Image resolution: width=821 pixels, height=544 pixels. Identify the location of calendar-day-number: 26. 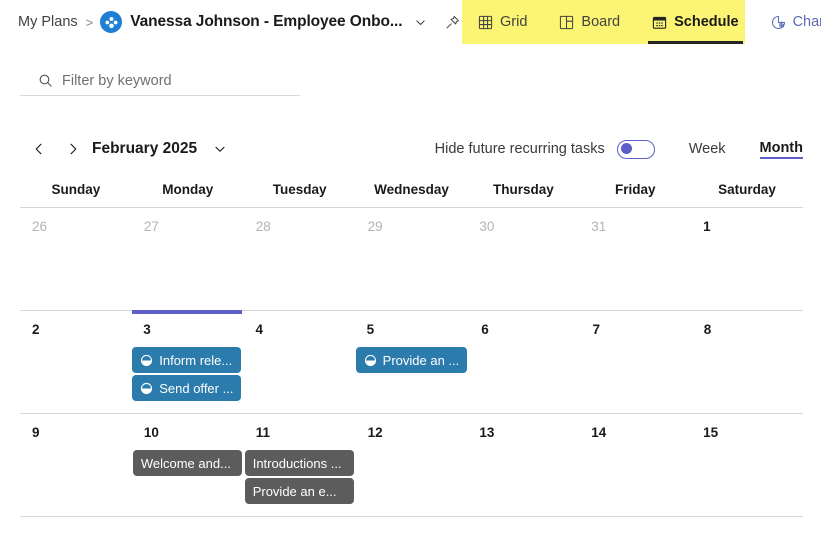
(40, 226).